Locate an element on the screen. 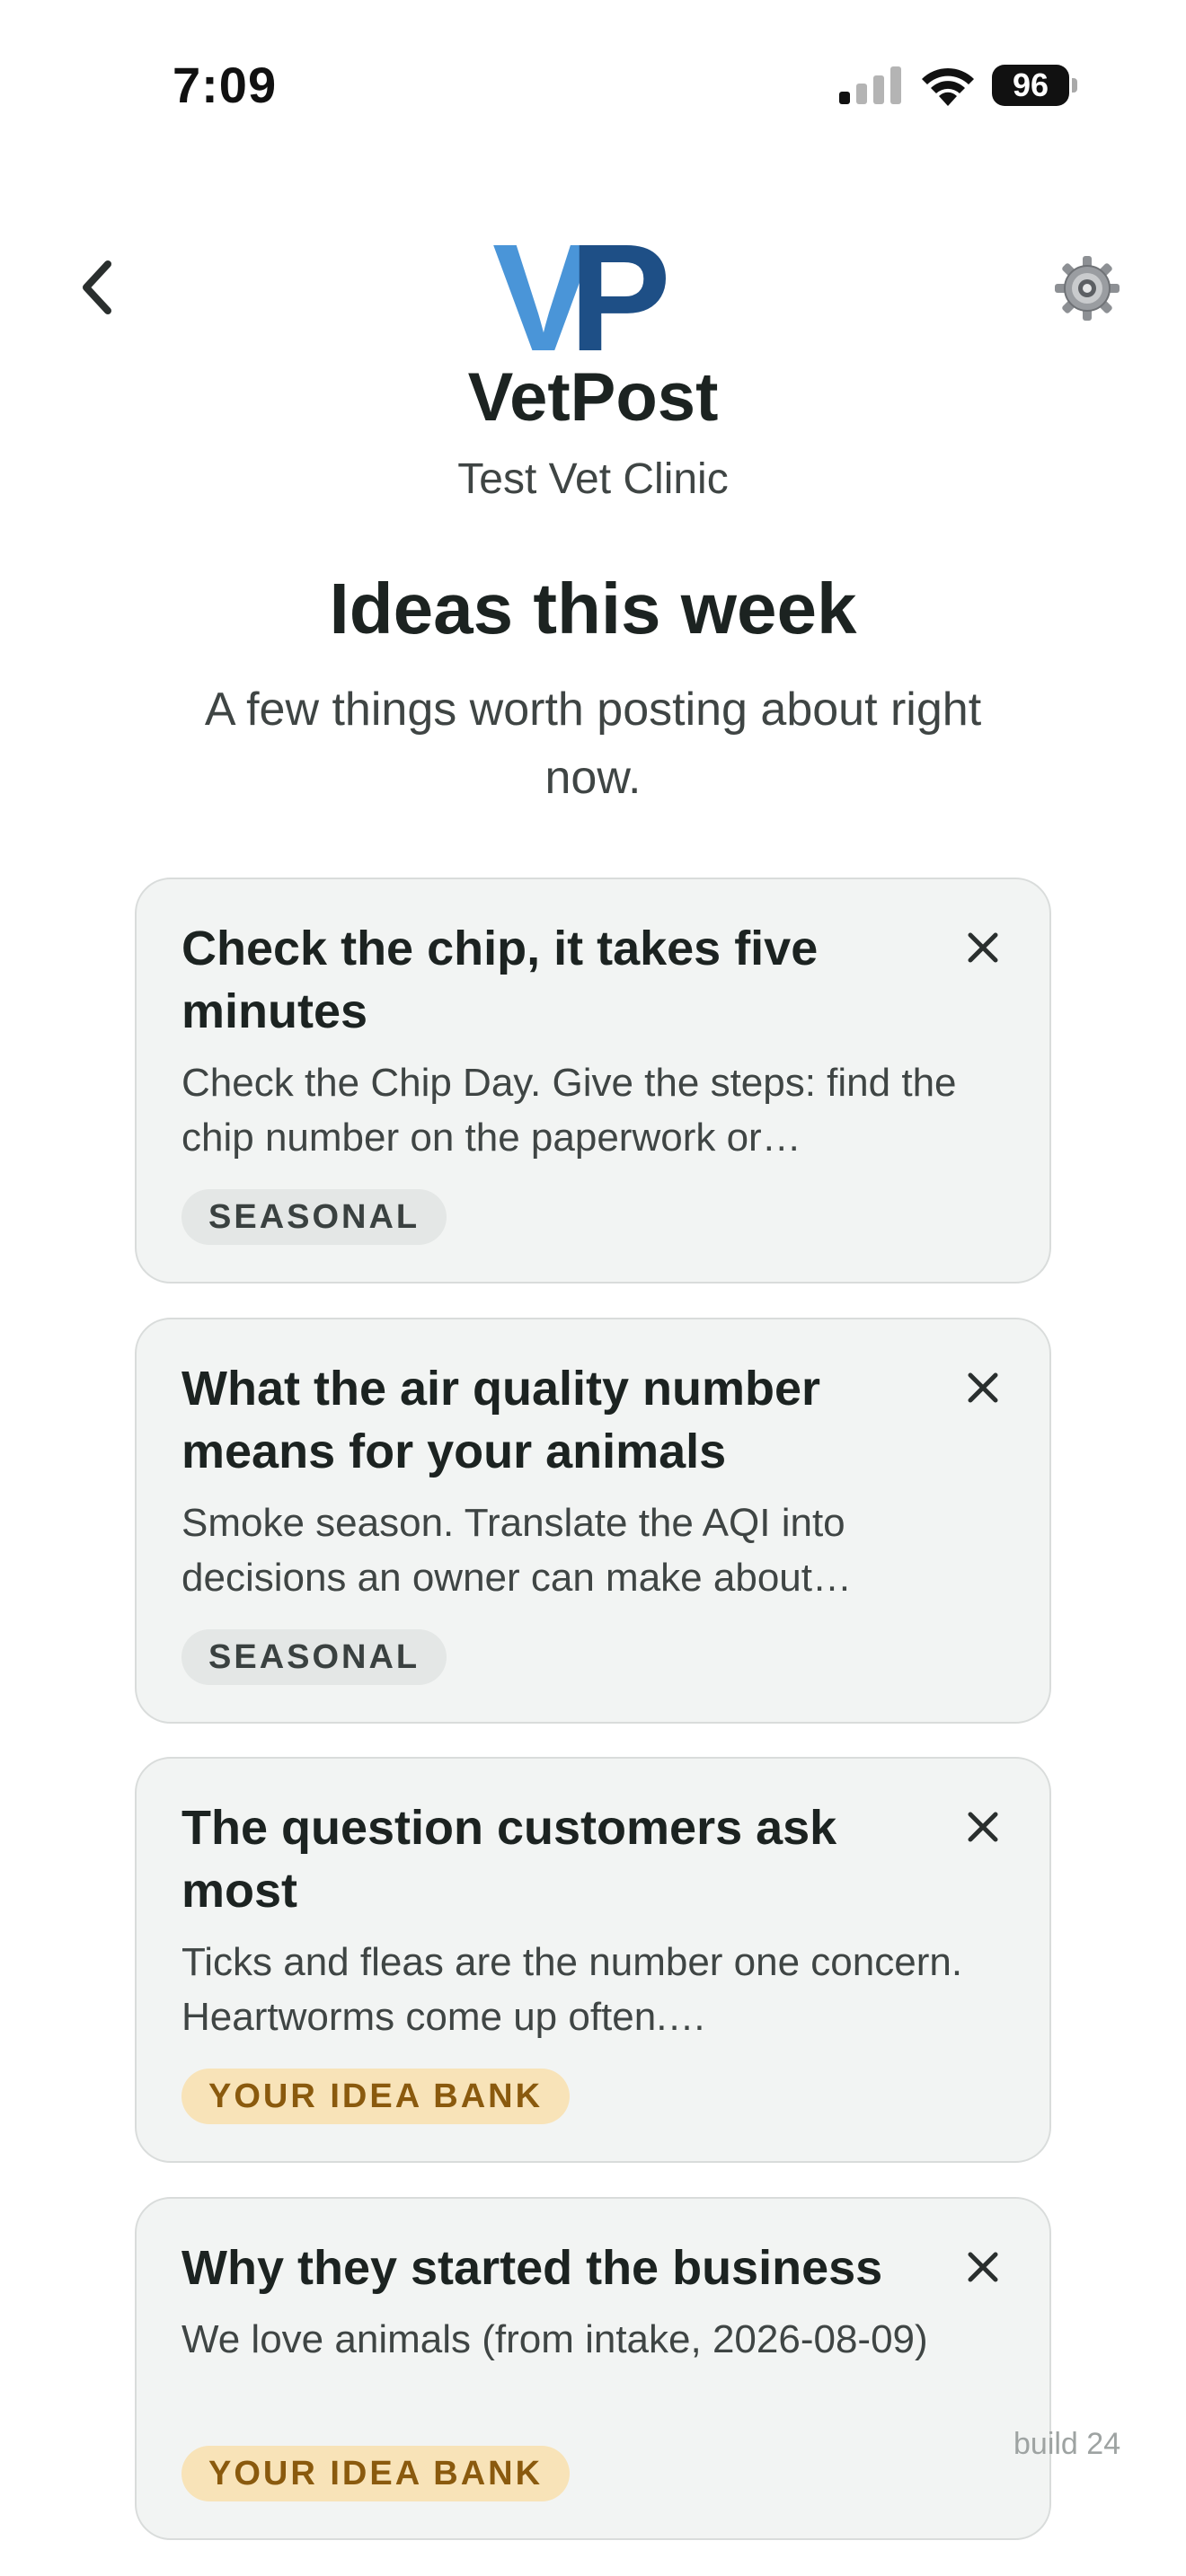 The width and height of the screenshot is (1186, 2576). cellular-signal-icon is located at coordinates (870, 85).